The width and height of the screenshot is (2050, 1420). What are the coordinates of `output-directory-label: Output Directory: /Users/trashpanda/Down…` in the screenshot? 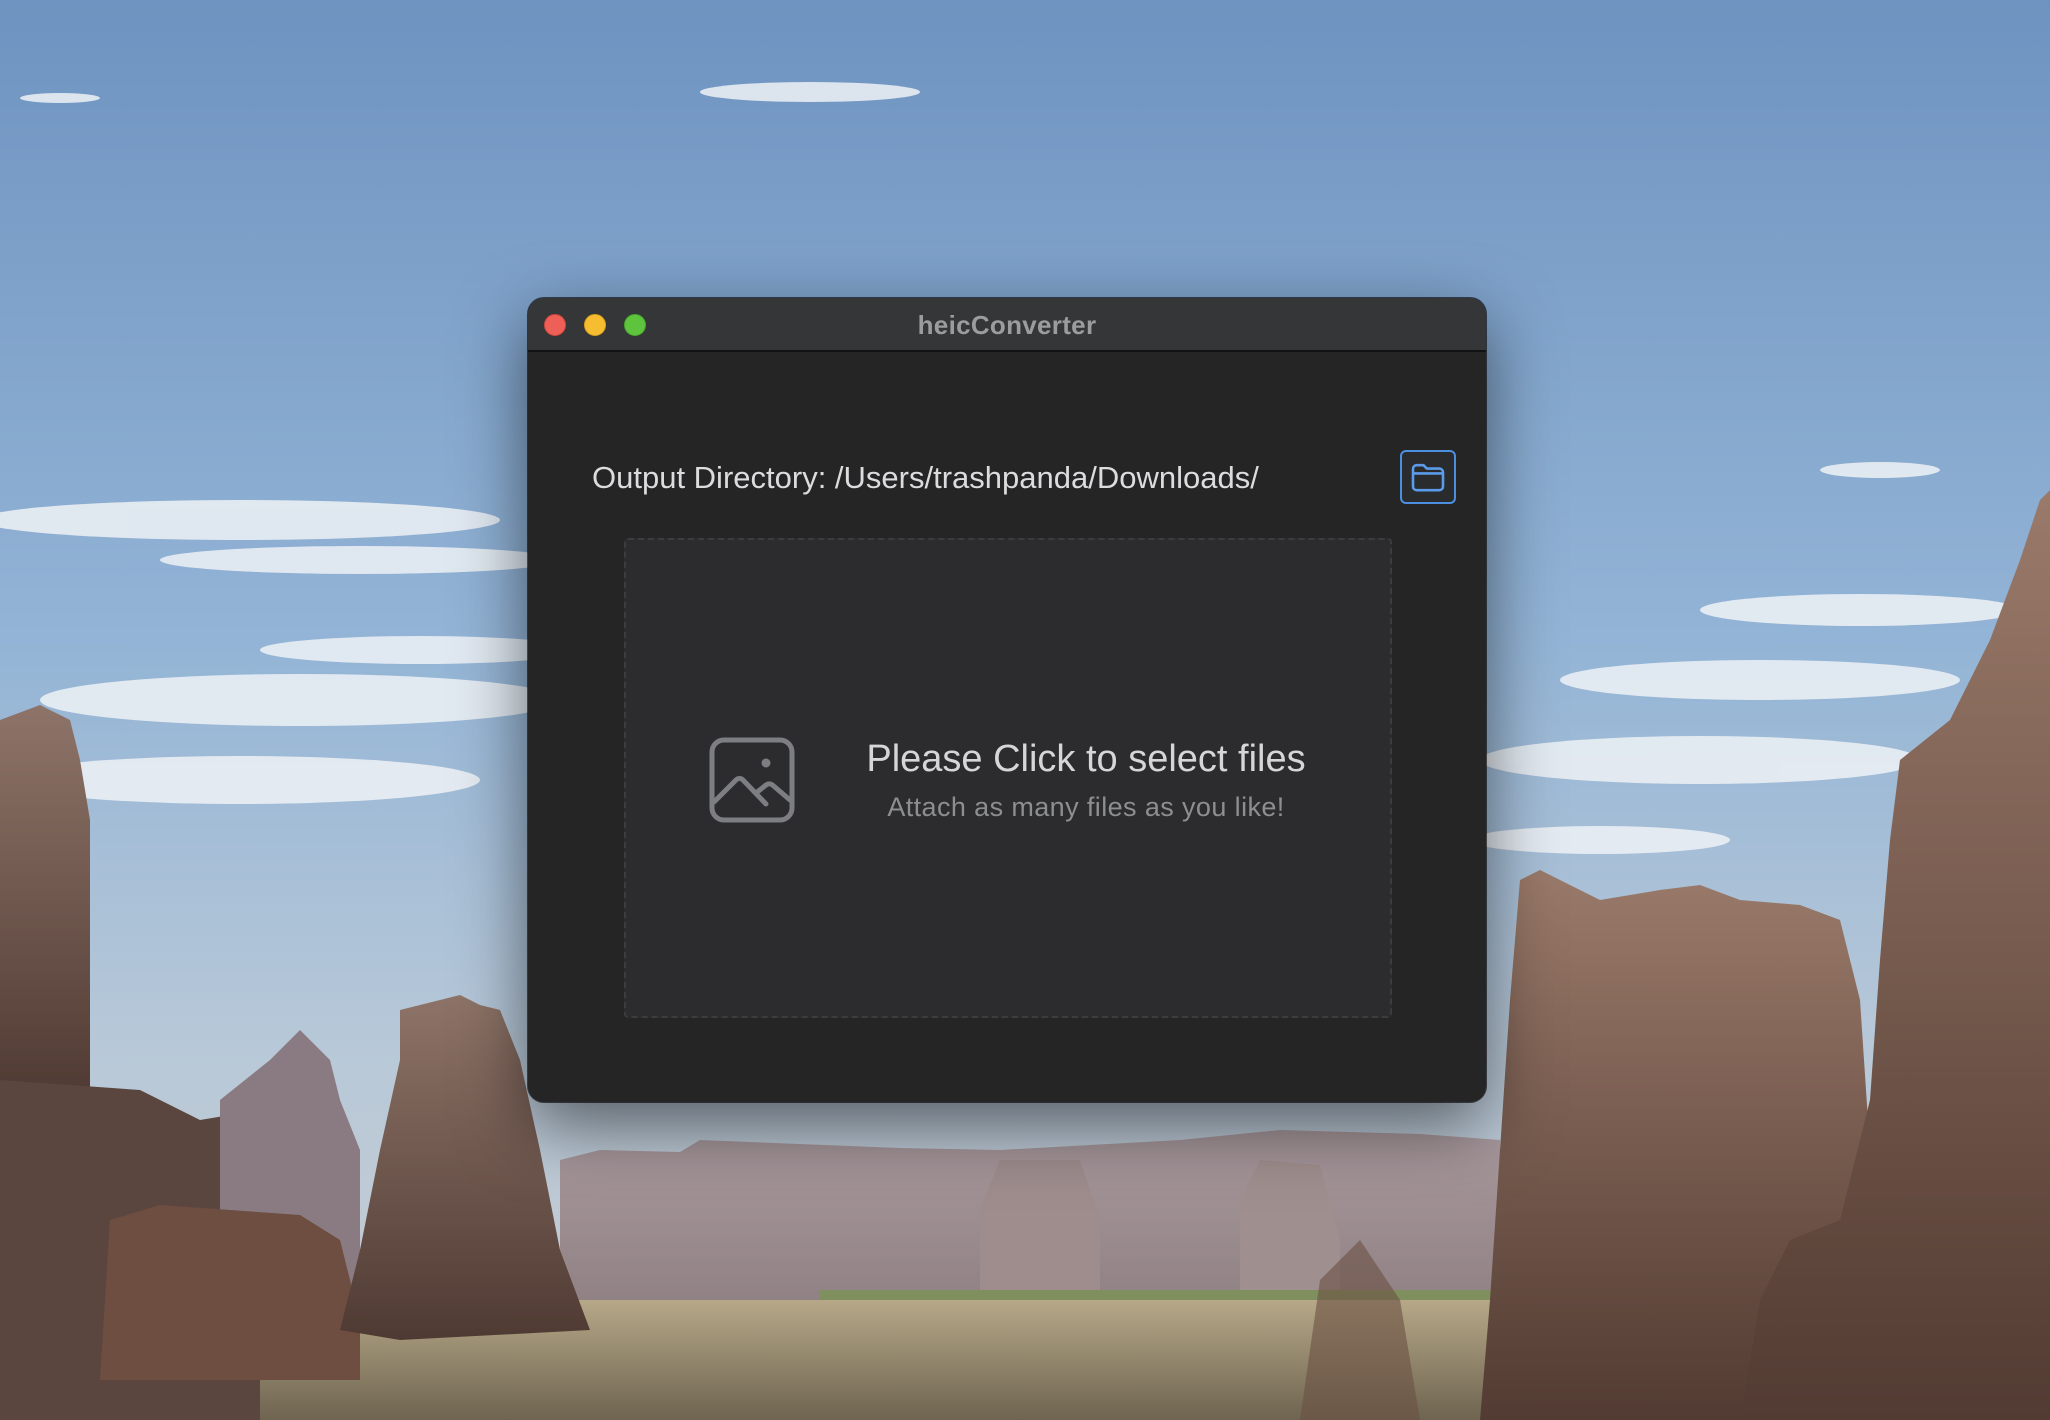 It's located at (925, 477).